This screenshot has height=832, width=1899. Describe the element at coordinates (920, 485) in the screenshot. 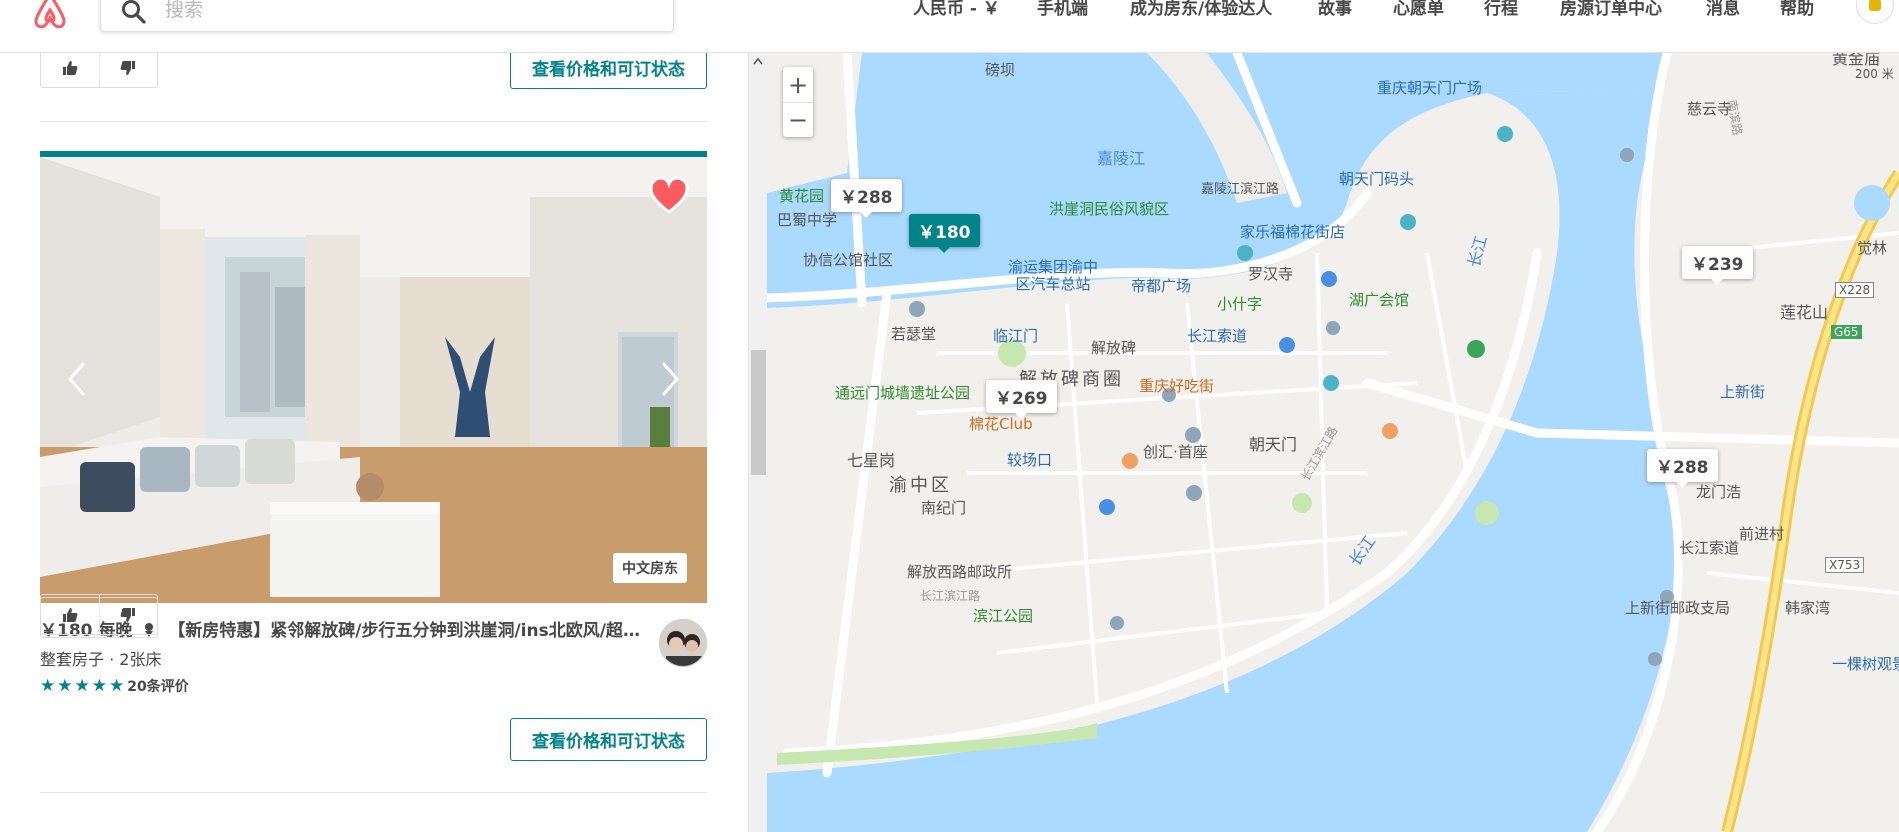

I see `map-label: 渝中区` at that location.